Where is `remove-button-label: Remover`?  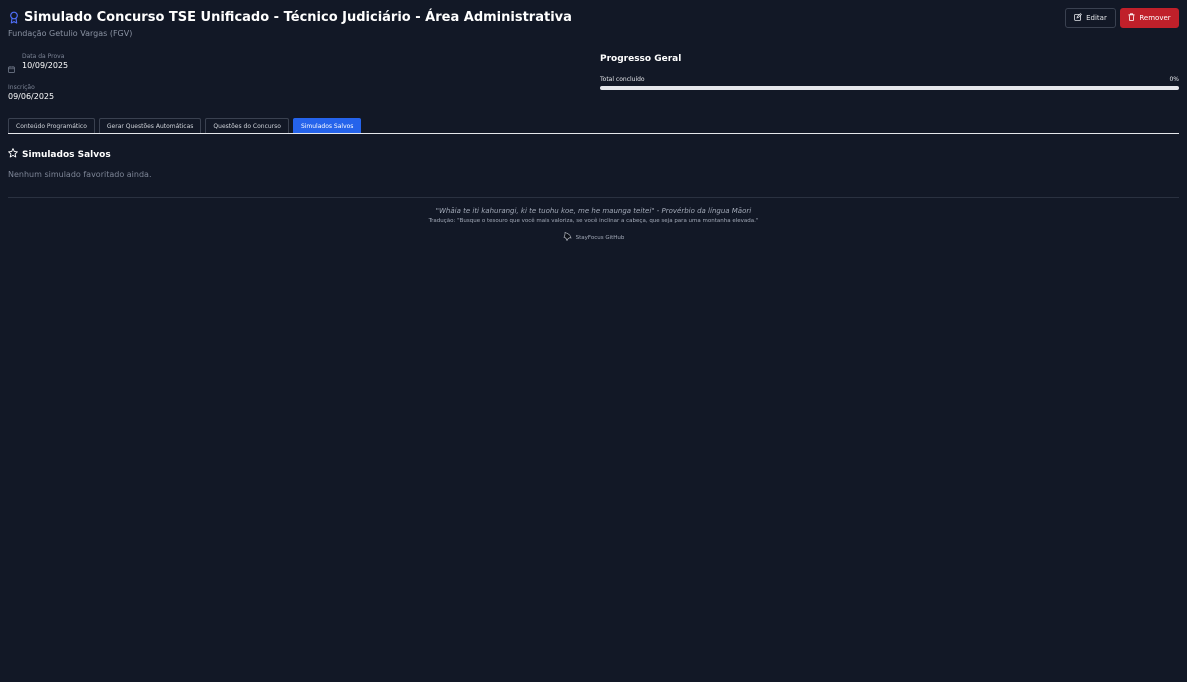 remove-button-label: Remover is located at coordinates (1155, 18).